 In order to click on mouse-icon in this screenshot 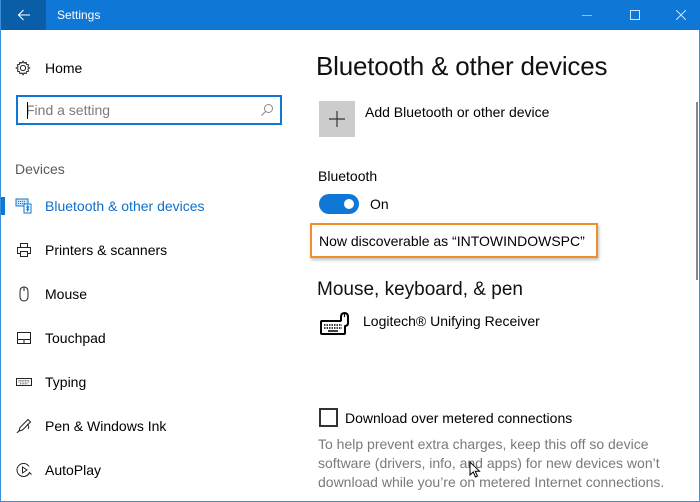, I will do `click(24, 294)`.